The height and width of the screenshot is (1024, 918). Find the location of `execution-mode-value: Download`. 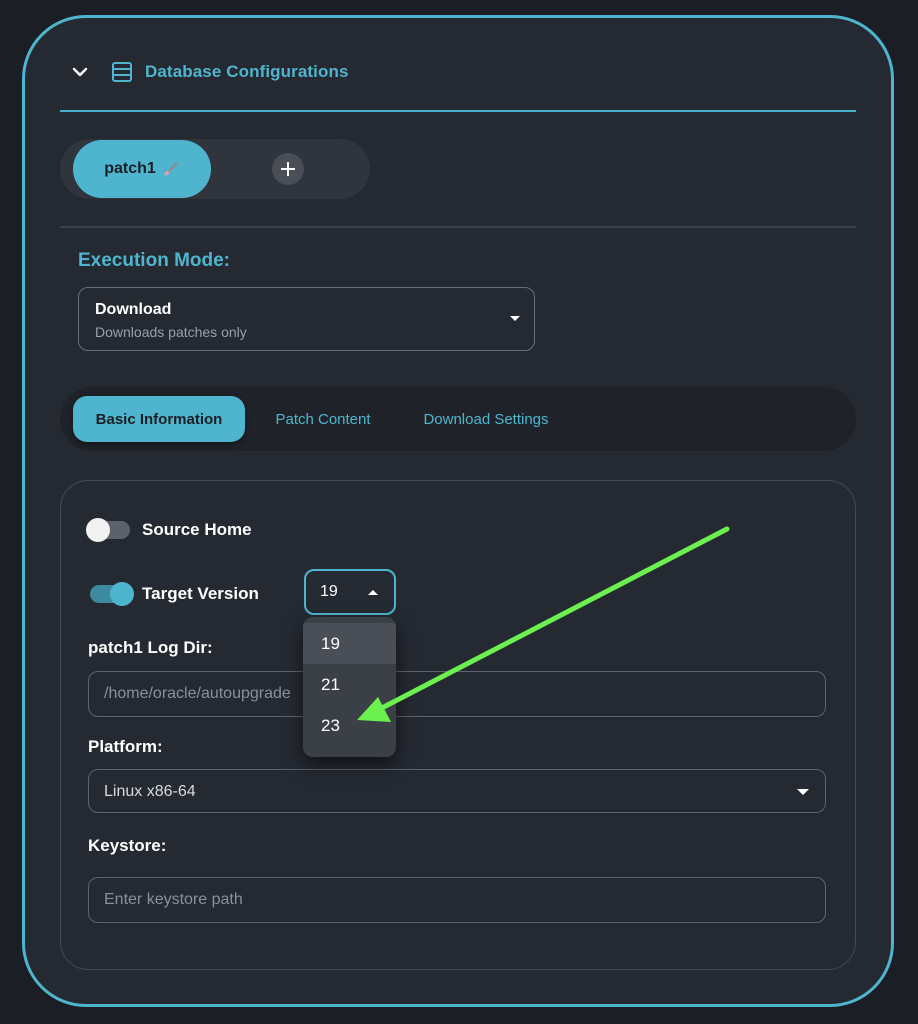

execution-mode-value: Download is located at coordinates (133, 309).